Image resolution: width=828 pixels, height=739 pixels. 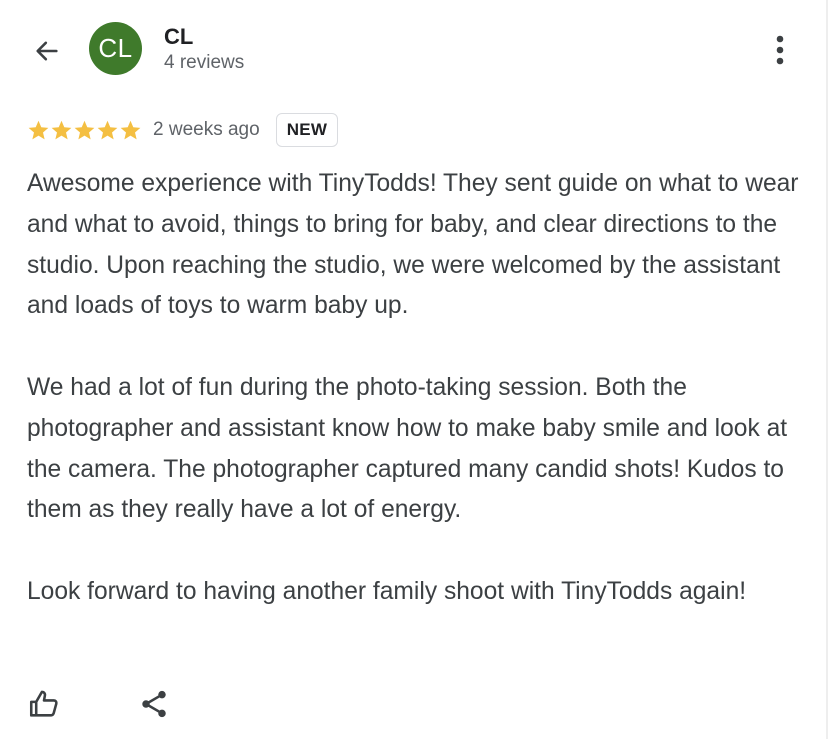 I want to click on star-rating, so click(x=84, y=130).